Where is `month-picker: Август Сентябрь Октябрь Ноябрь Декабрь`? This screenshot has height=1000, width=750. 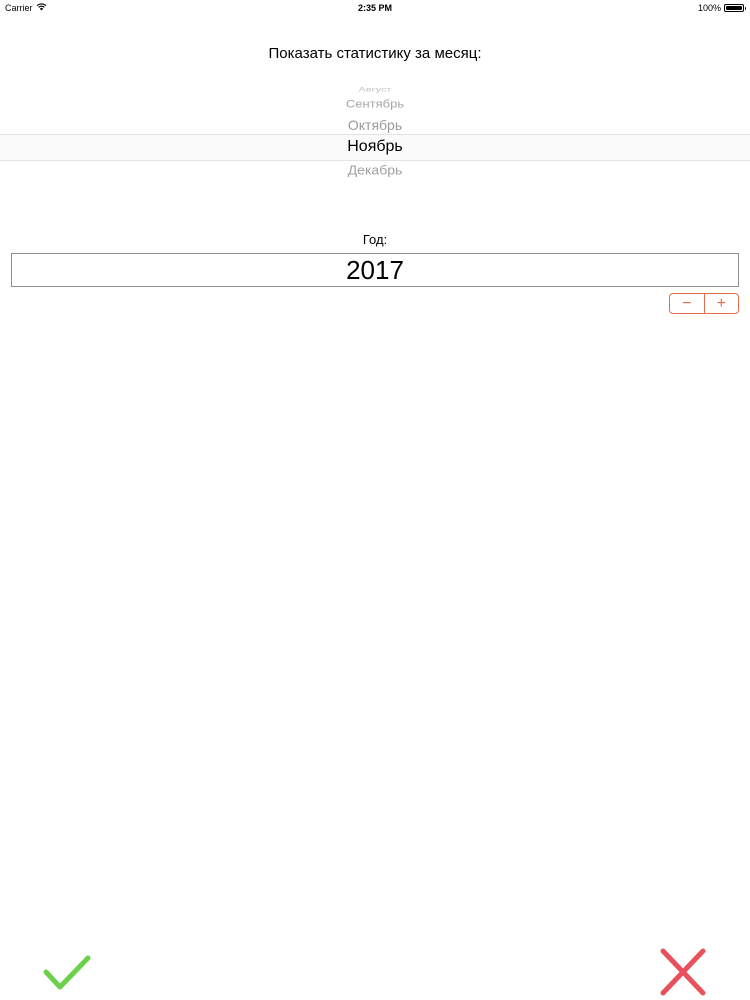
month-picker: Август Сентябрь Октябрь Ноябрь Декабрь is located at coordinates (375, 132).